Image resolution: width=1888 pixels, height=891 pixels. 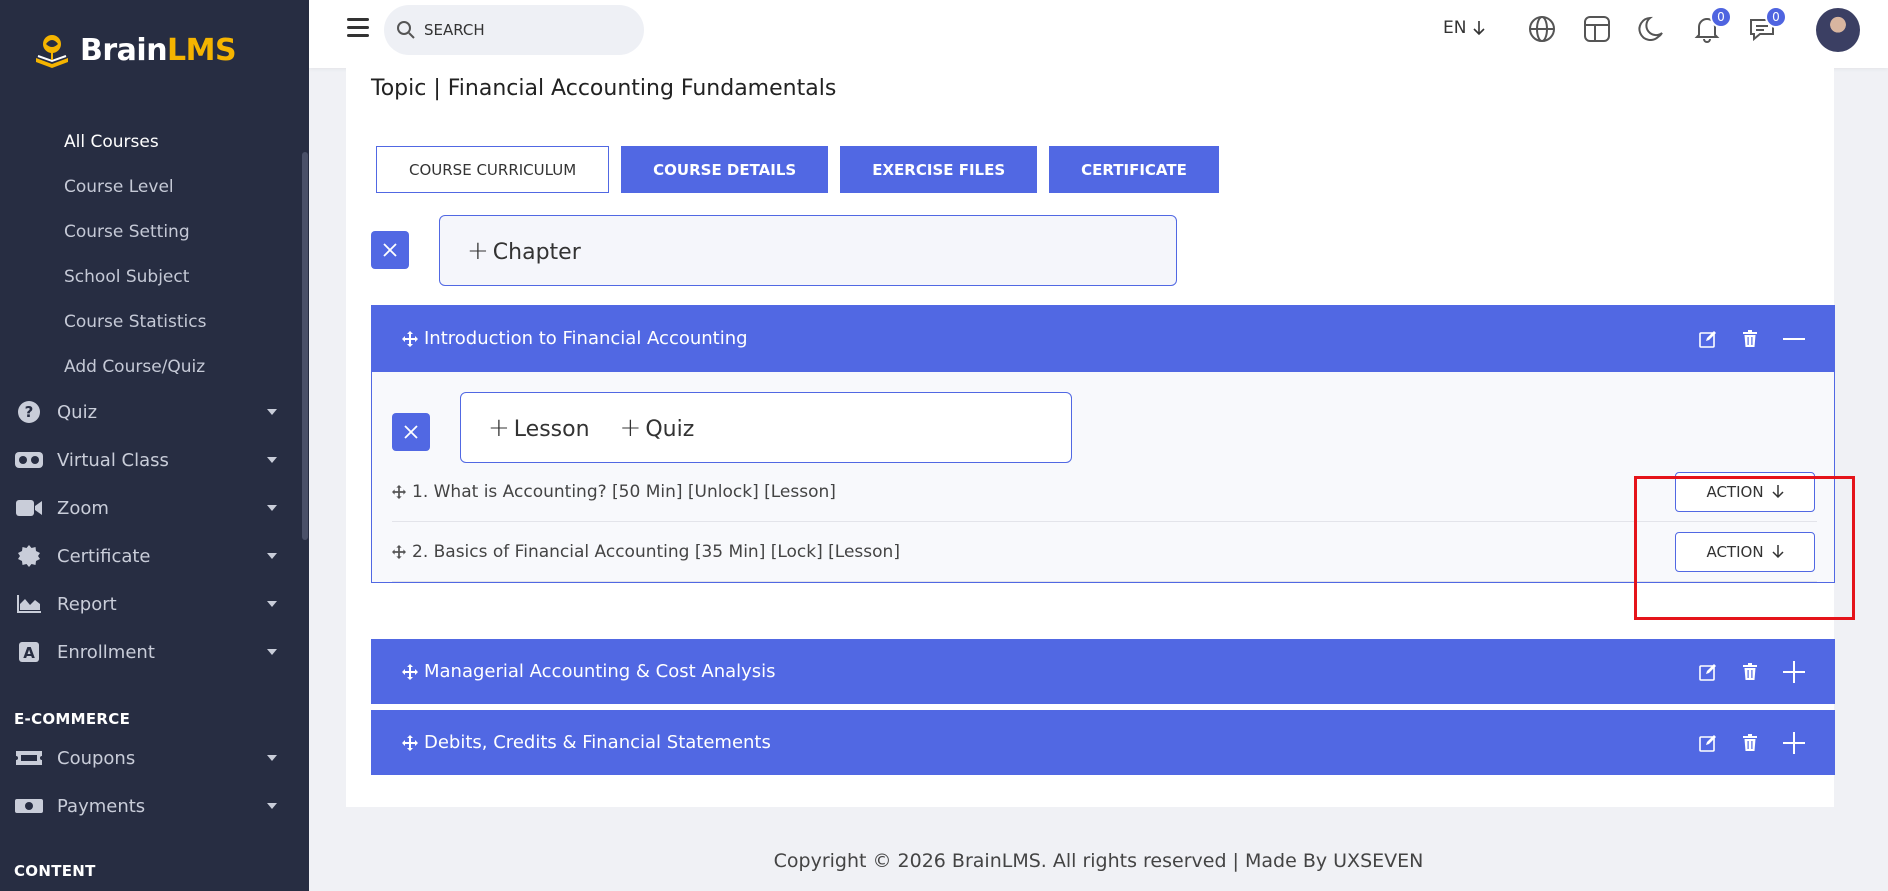 I want to click on app-logo: BrainLMS, so click(x=133, y=50).